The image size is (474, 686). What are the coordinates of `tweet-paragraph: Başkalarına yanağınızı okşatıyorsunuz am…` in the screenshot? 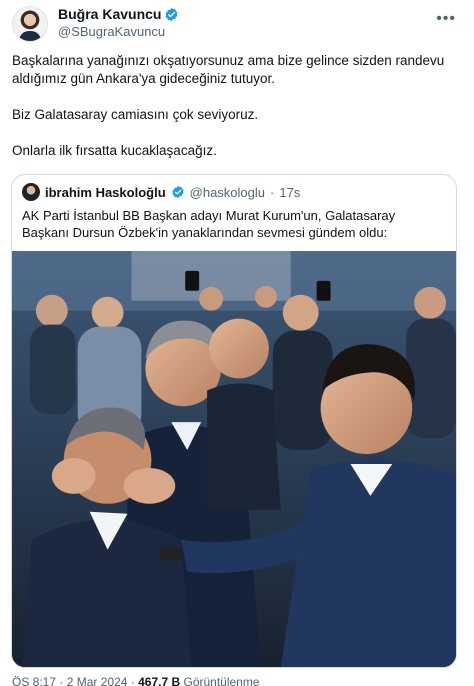 It's located at (228, 69).